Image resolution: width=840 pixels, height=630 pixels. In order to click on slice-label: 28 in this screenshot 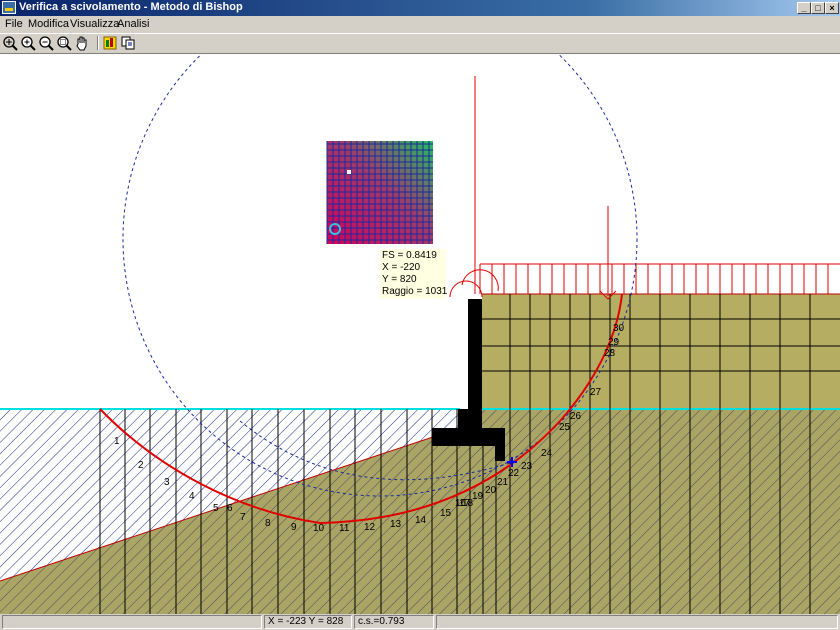, I will do `click(610, 353)`.